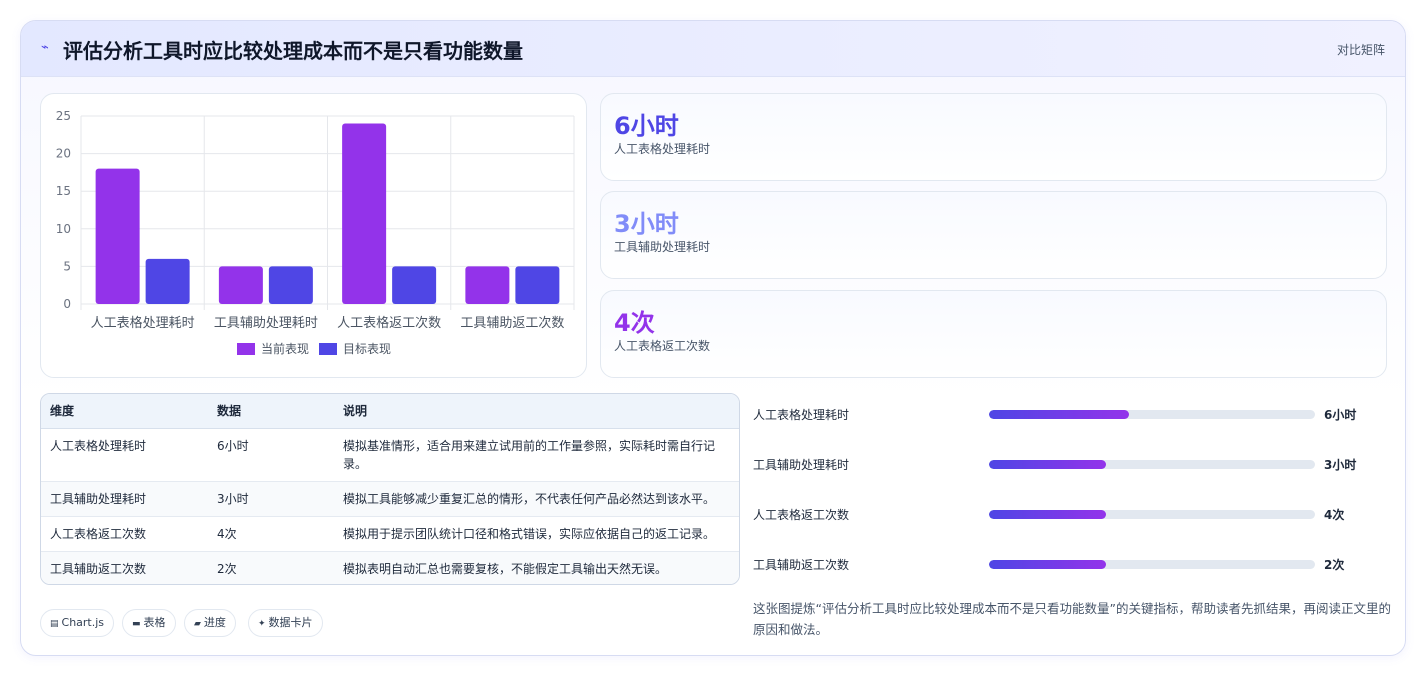  I want to click on tag-label: 进度, so click(214, 622).